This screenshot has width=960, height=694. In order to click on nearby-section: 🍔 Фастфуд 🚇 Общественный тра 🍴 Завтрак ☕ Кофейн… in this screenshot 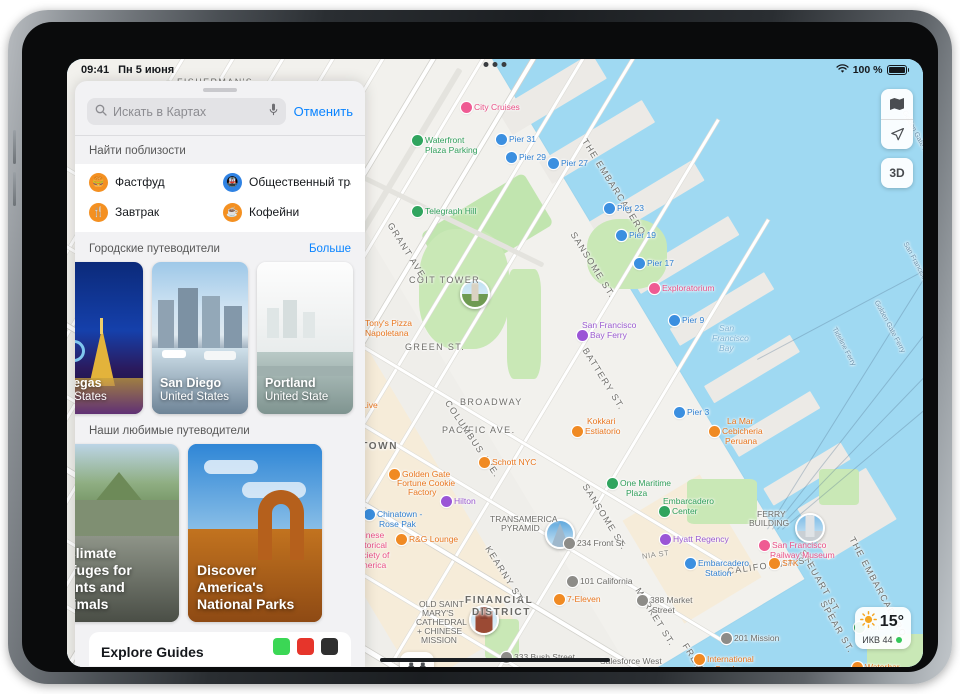, I will do `click(220, 197)`.